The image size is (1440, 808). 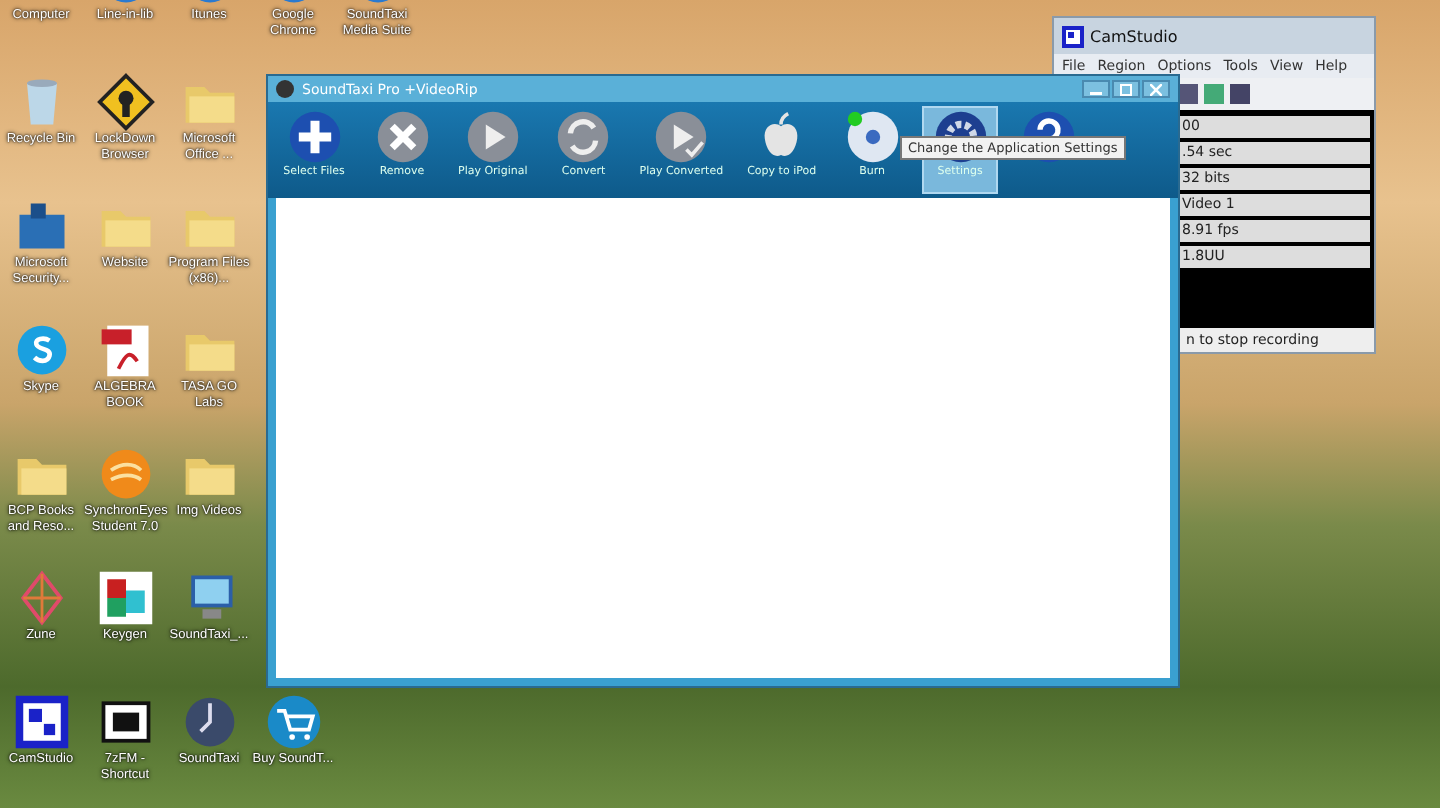 I want to click on window-title: CamStudio, so click(x=1134, y=36).